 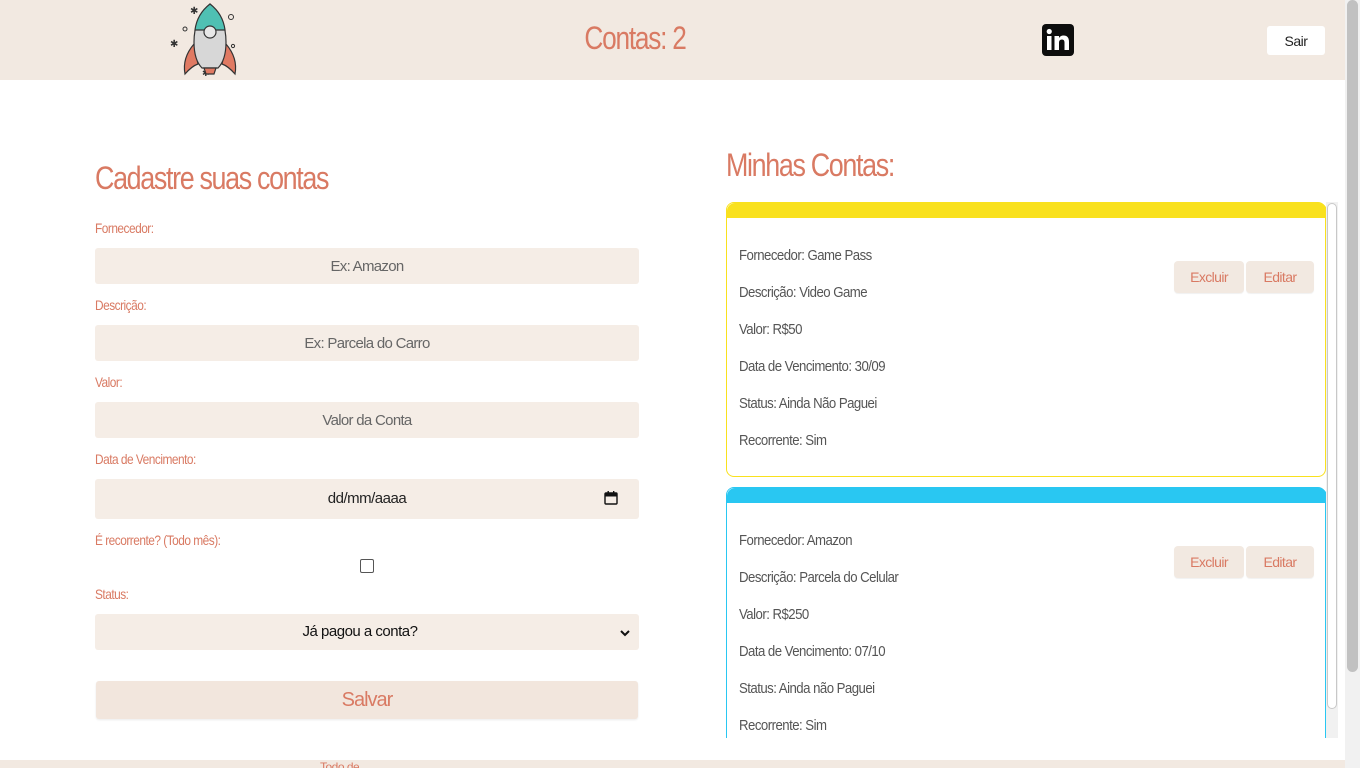 What do you see at coordinates (625, 632) in the screenshot?
I see `chevron-down-icon` at bounding box center [625, 632].